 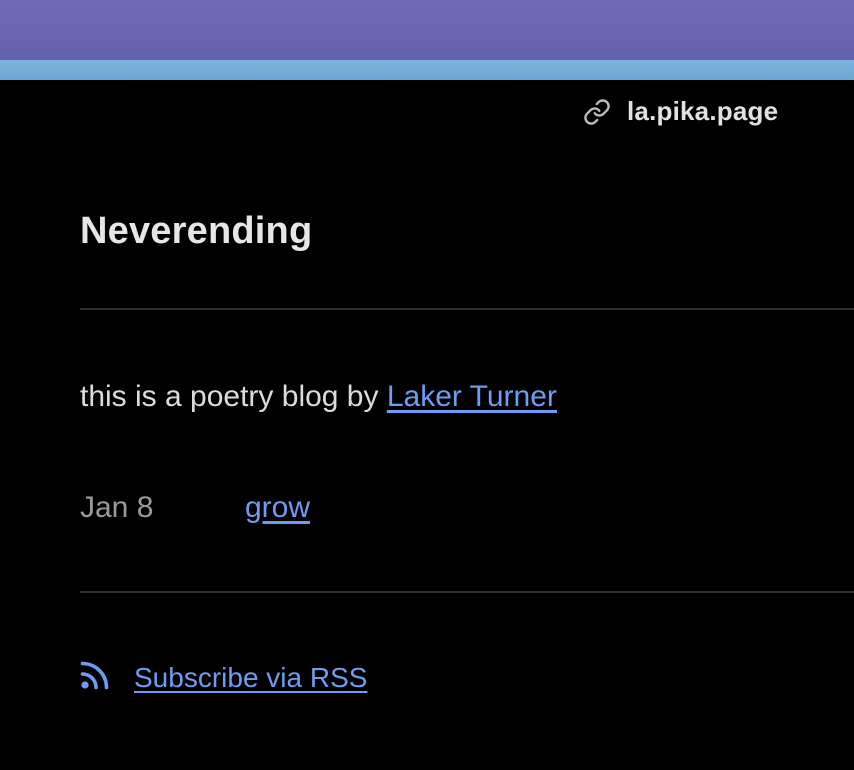 What do you see at coordinates (472, 396) in the screenshot?
I see `author-link: Laker Turner` at bounding box center [472, 396].